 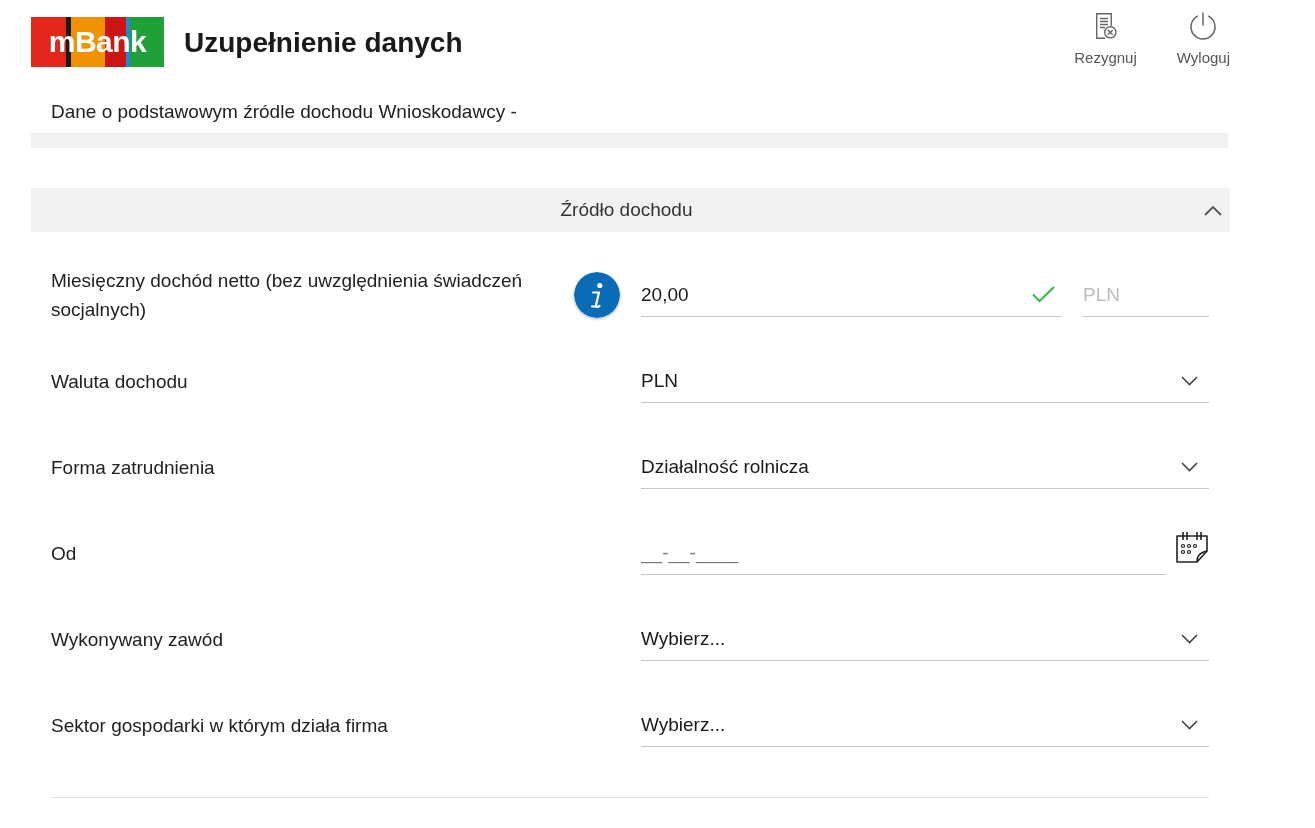 What do you see at coordinates (925, 467) in the screenshot?
I see `dropdown: Działalność rolnicza` at bounding box center [925, 467].